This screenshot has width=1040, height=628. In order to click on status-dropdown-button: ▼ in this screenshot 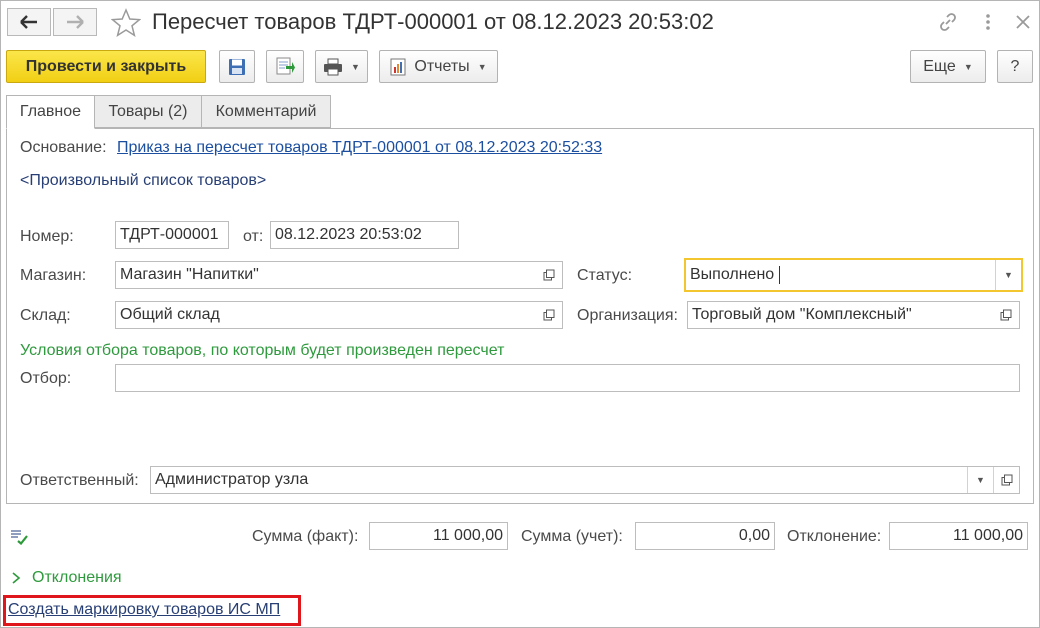, I will do `click(1008, 275)`.